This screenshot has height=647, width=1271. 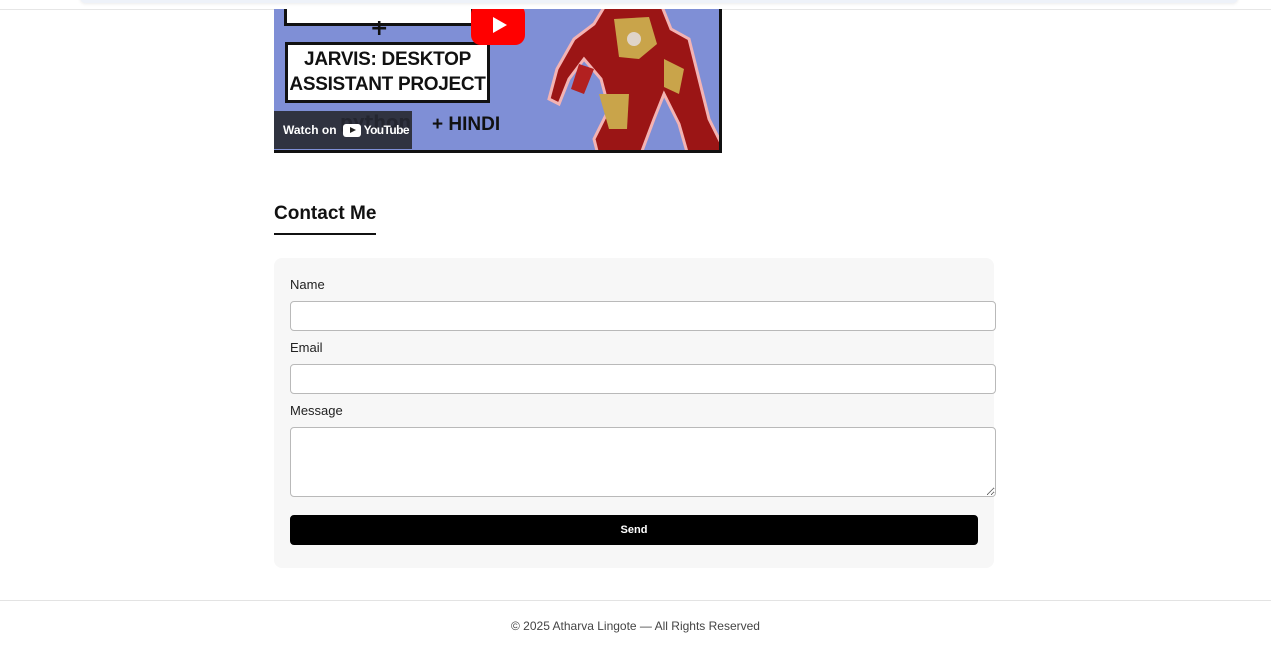 I want to click on iron-man-illustration, so click(x=633, y=79).